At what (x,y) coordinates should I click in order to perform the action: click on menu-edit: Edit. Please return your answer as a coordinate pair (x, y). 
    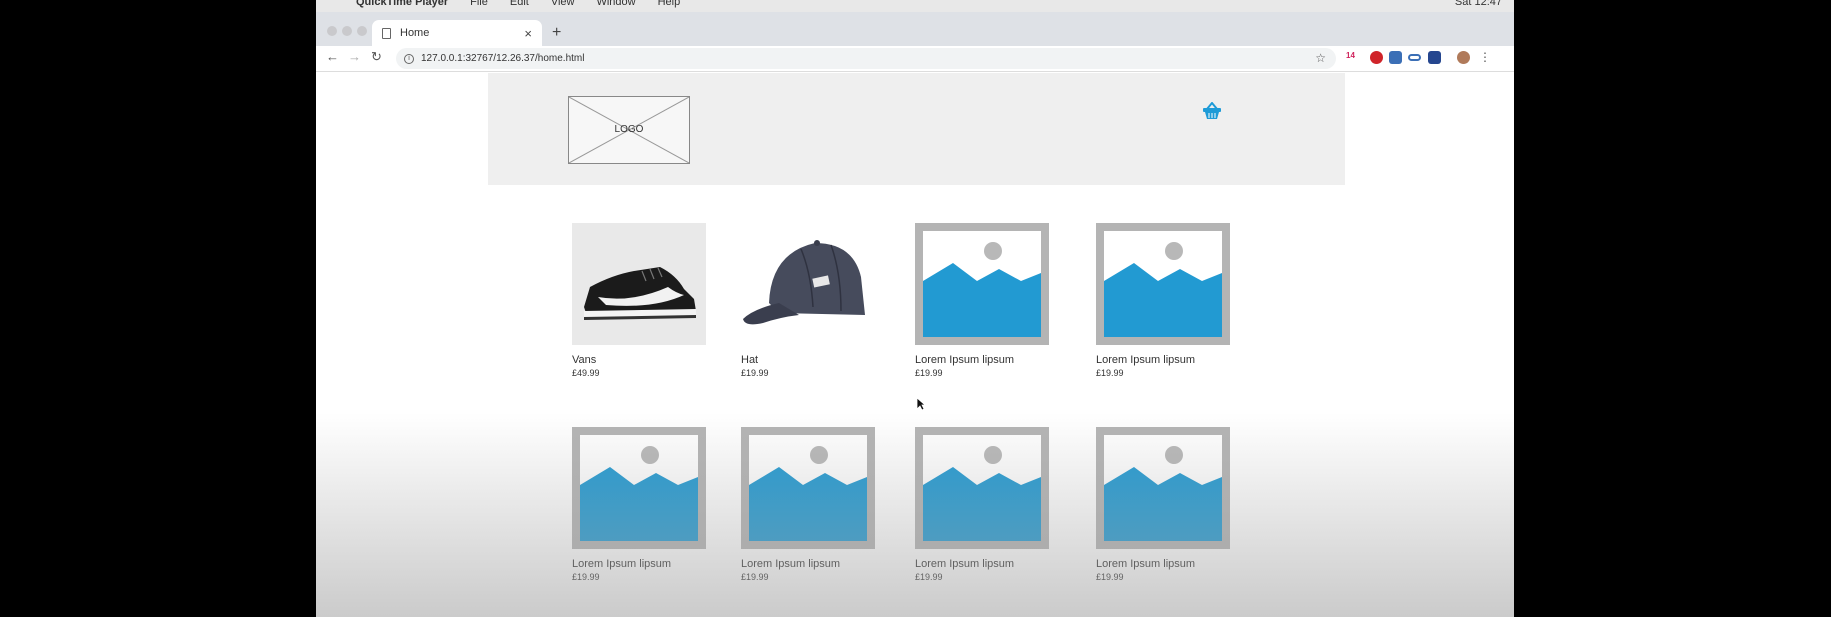
    Looking at the image, I should click on (519, 4).